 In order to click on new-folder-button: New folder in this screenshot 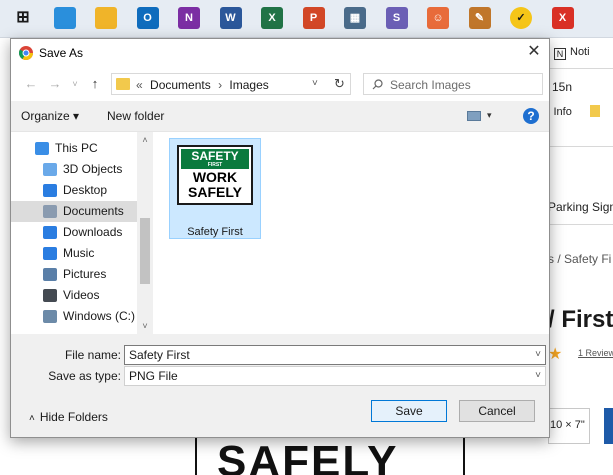, I will do `click(135, 116)`.